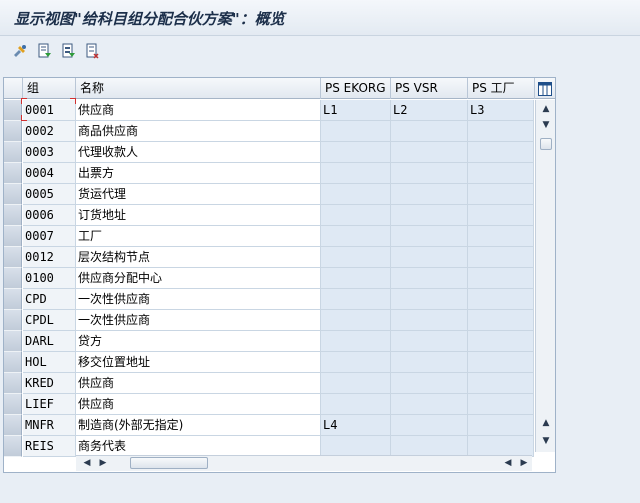 Image resolution: width=640 pixels, height=503 pixels. Describe the element at coordinates (524, 463) in the screenshot. I see `scroll-page-right-icon: ▶` at that location.